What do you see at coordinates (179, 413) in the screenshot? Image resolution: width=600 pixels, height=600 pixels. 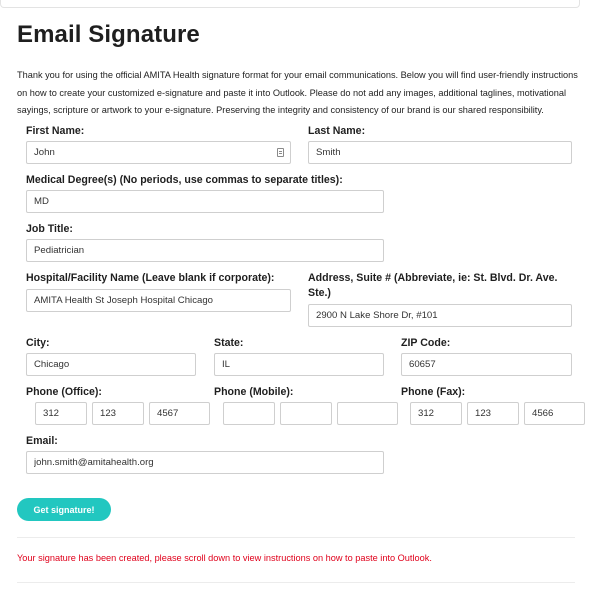 I see `phone-office-line-input: 4567` at bounding box center [179, 413].